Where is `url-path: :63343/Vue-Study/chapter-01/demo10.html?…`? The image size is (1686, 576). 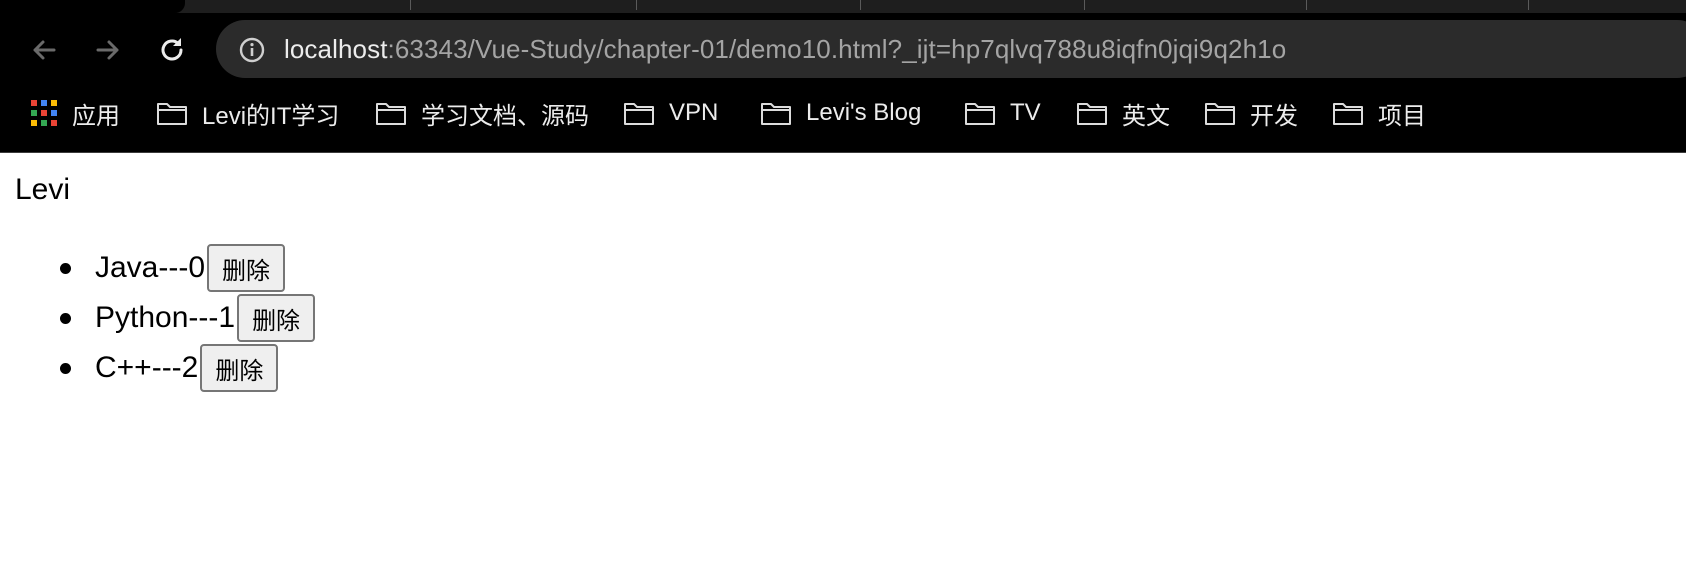
url-path: :63343/Vue-Study/chapter-01/demo10.html?… is located at coordinates (837, 49).